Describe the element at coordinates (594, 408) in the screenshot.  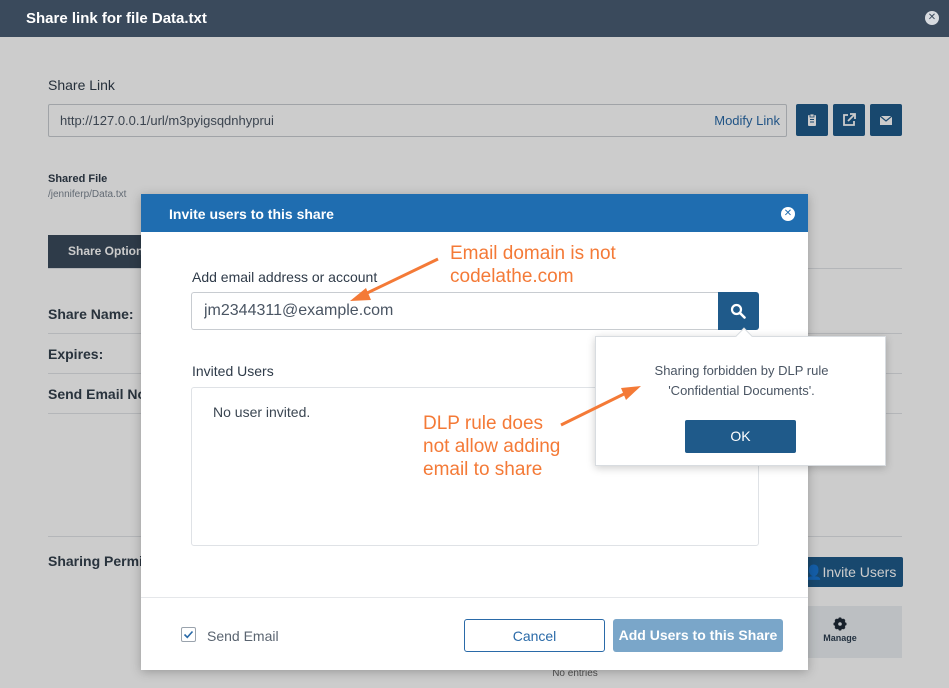
I see `arrow-to-popover` at that location.